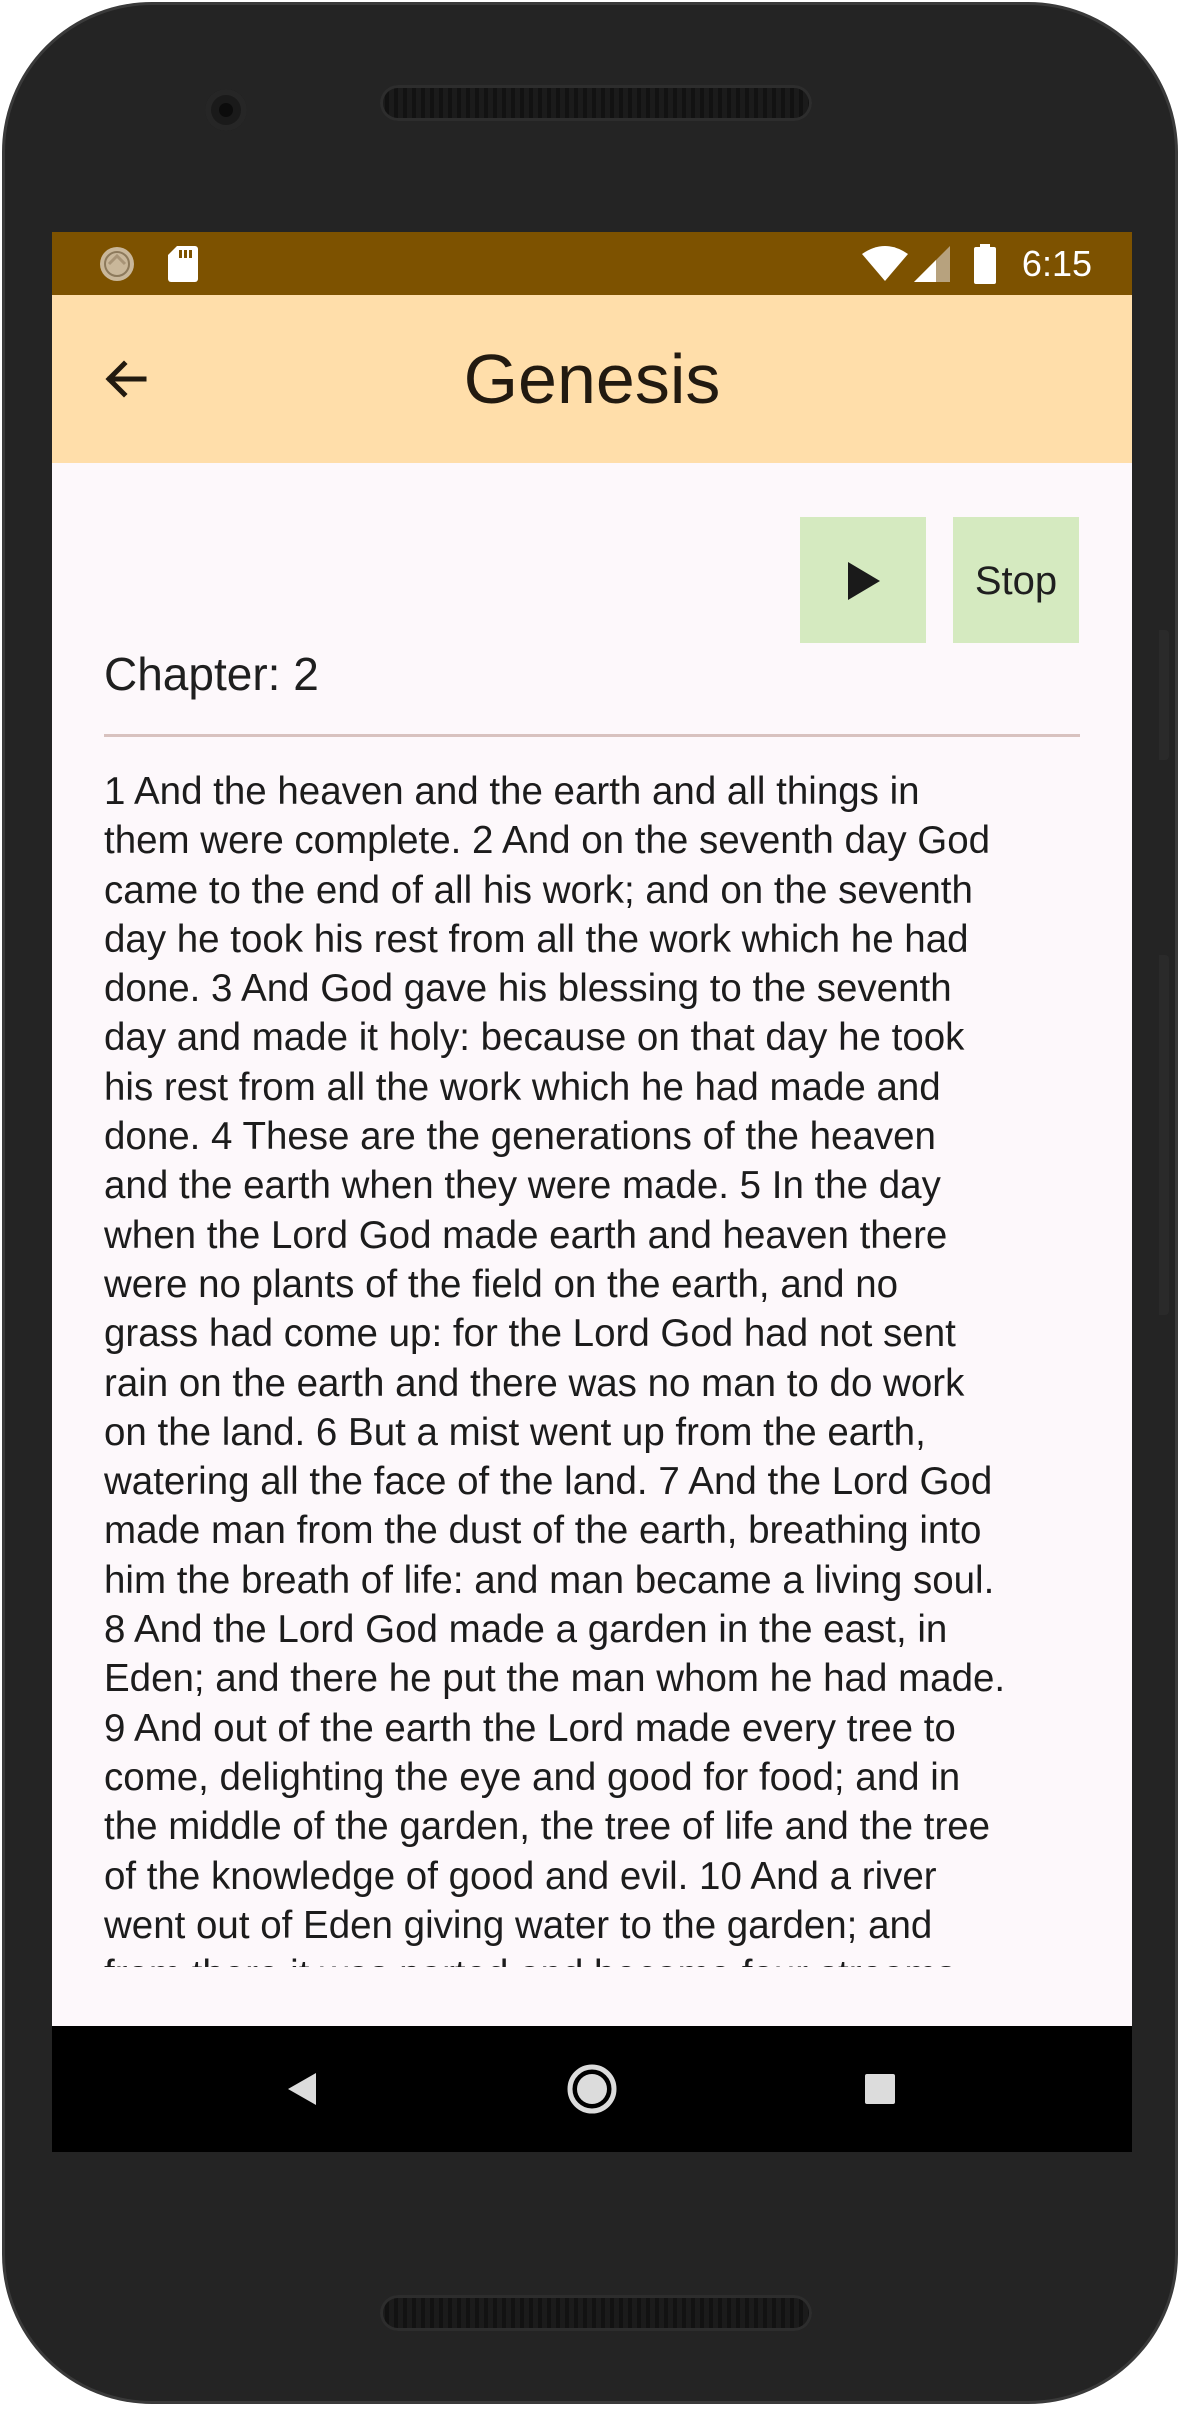 This screenshot has width=1194, height=2409. Describe the element at coordinates (592, 263) in the screenshot. I see `status-bar: 6:15` at that location.